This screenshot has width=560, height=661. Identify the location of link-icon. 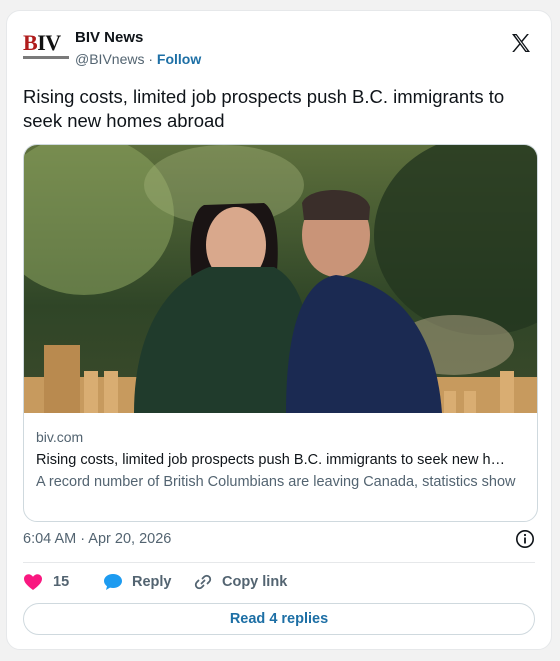
(203, 582).